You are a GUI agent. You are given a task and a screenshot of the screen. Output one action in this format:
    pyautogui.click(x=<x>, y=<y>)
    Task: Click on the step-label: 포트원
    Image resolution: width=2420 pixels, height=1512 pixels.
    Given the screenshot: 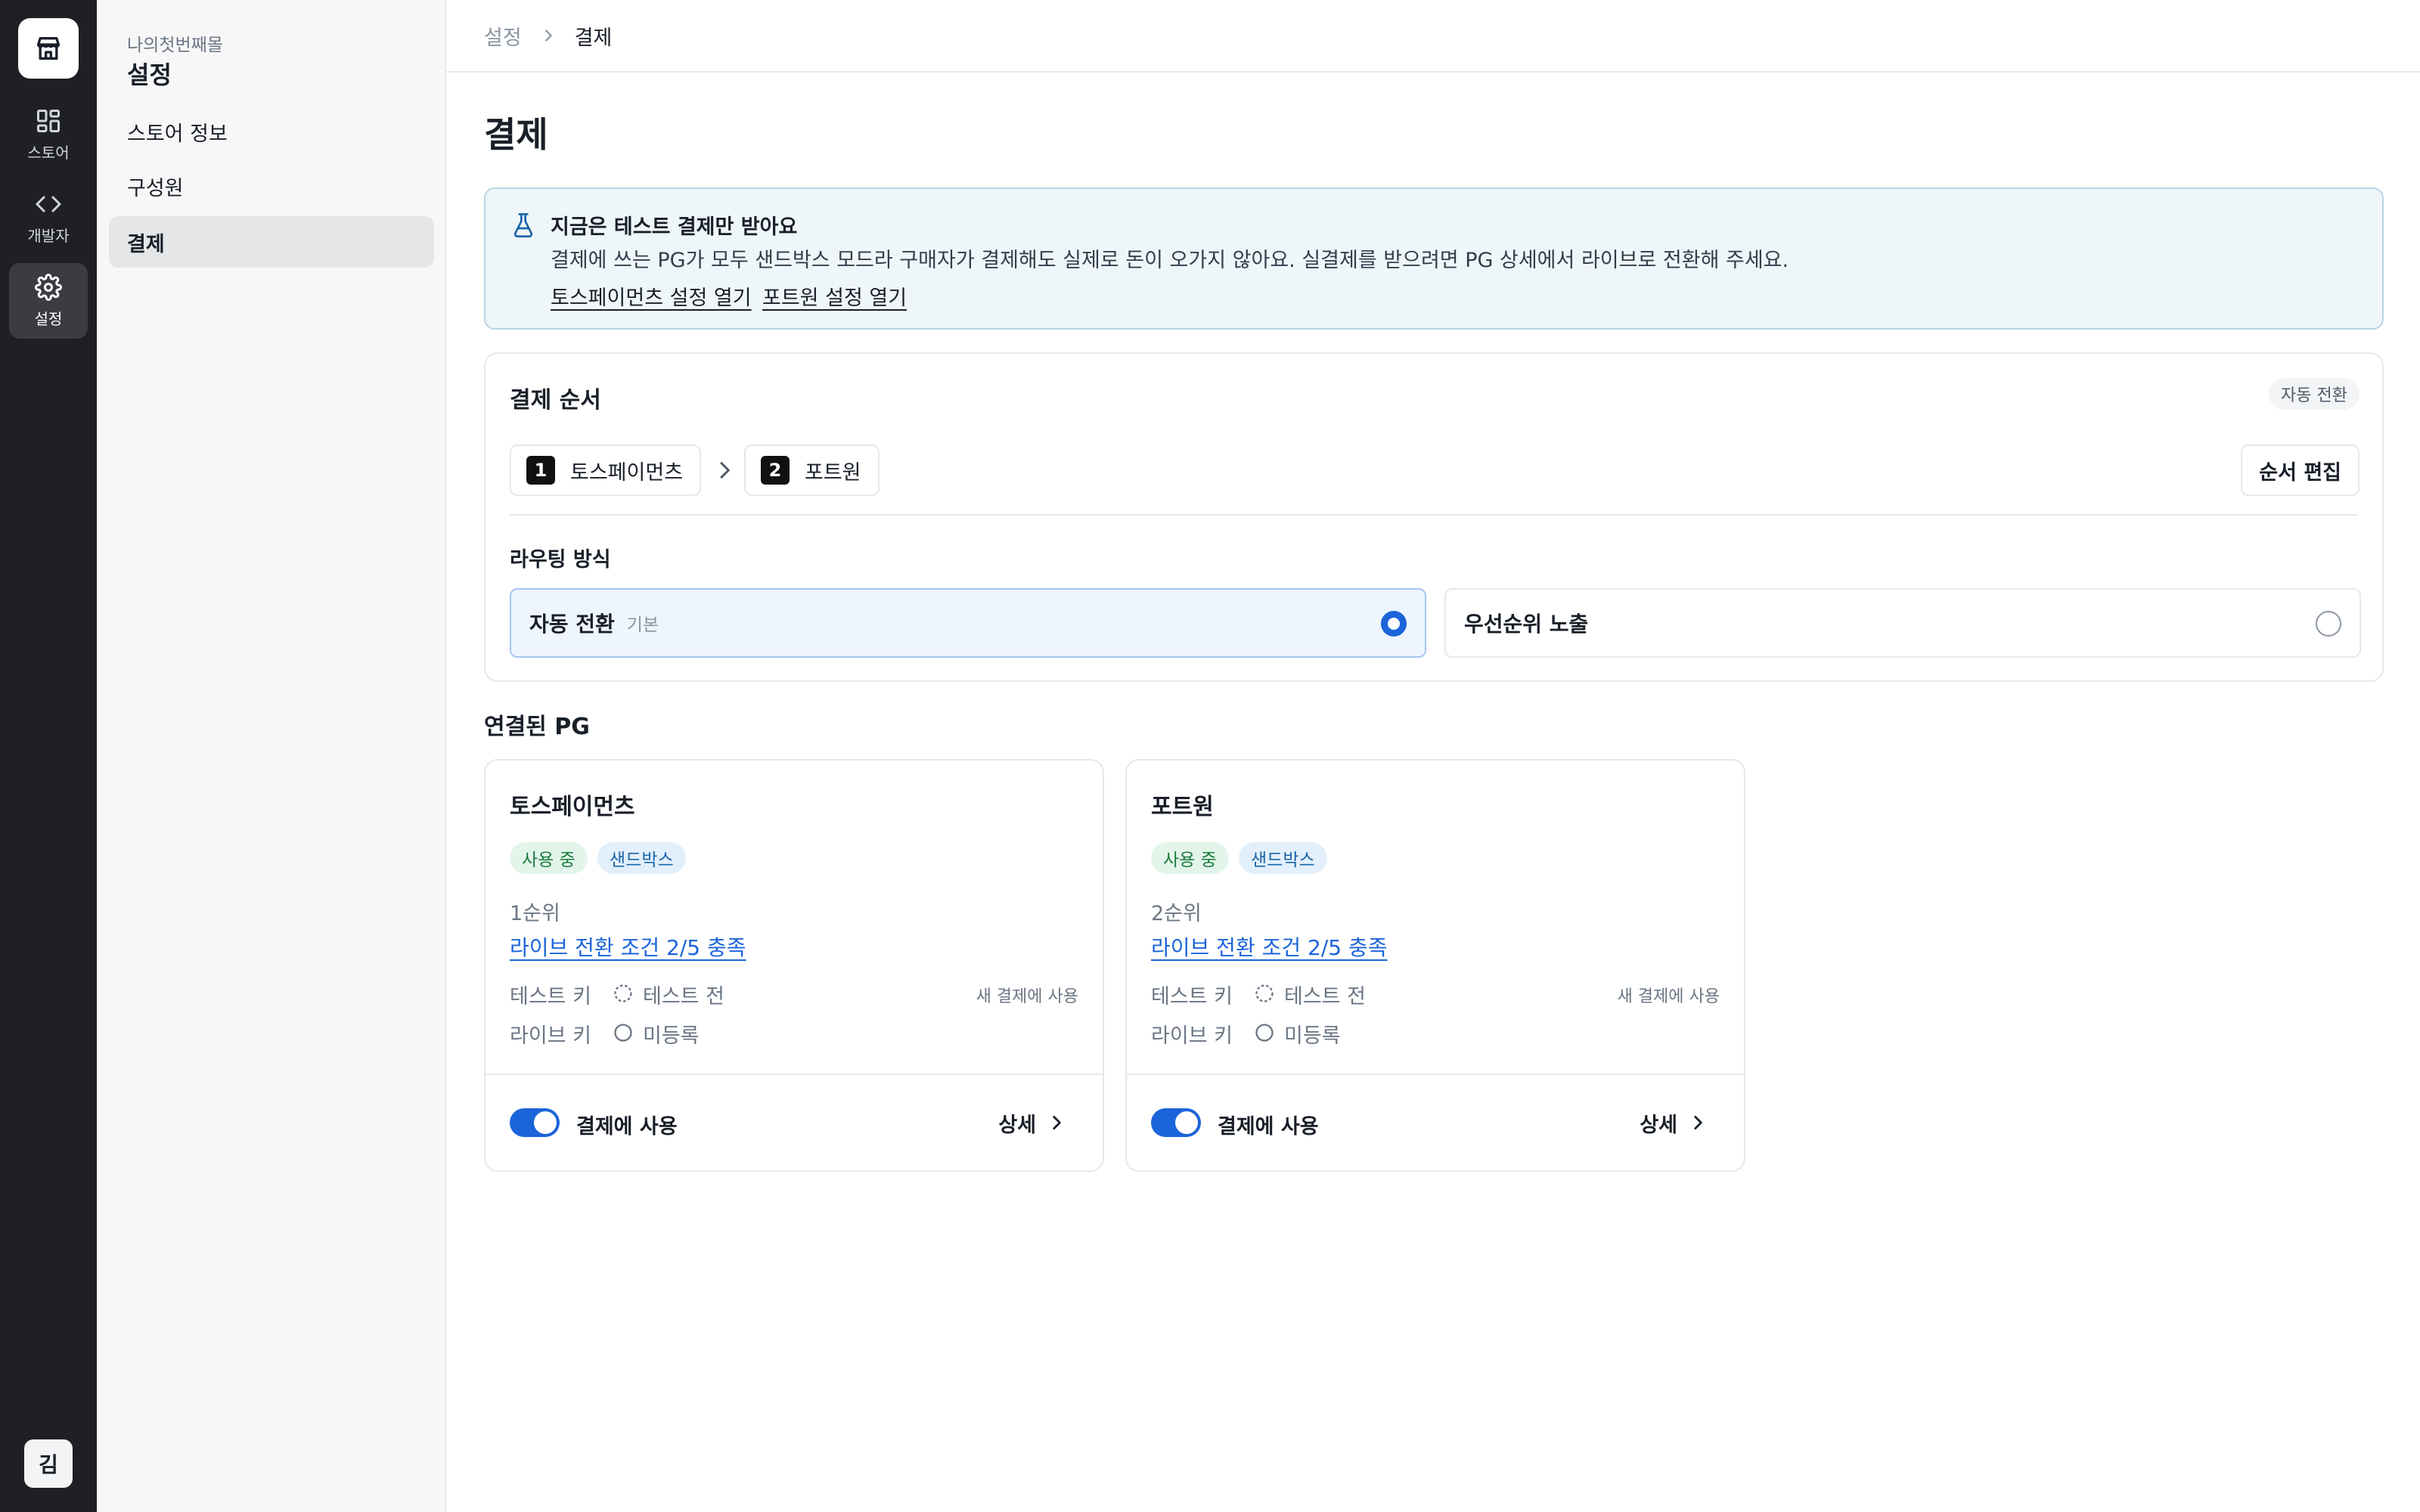 What is the action you would take?
    pyautogui.click(x=833, y=472)
    